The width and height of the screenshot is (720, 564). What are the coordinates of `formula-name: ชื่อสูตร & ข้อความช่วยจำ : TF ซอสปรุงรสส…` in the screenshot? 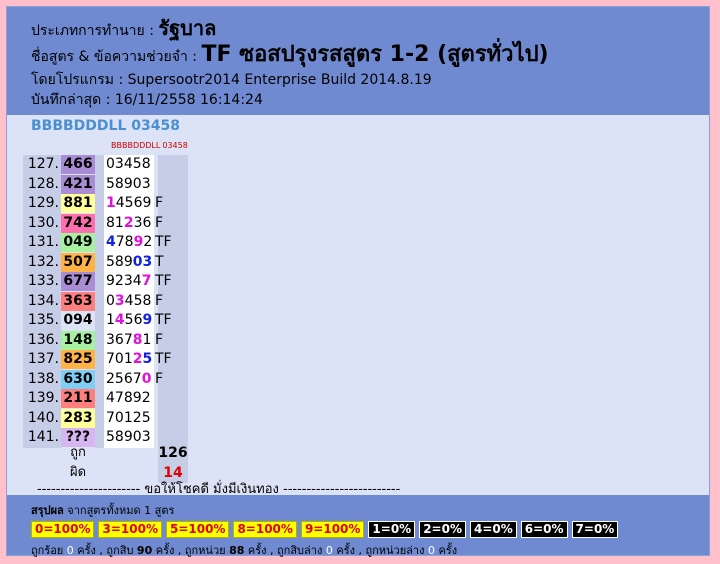 It's located at (365, 56).